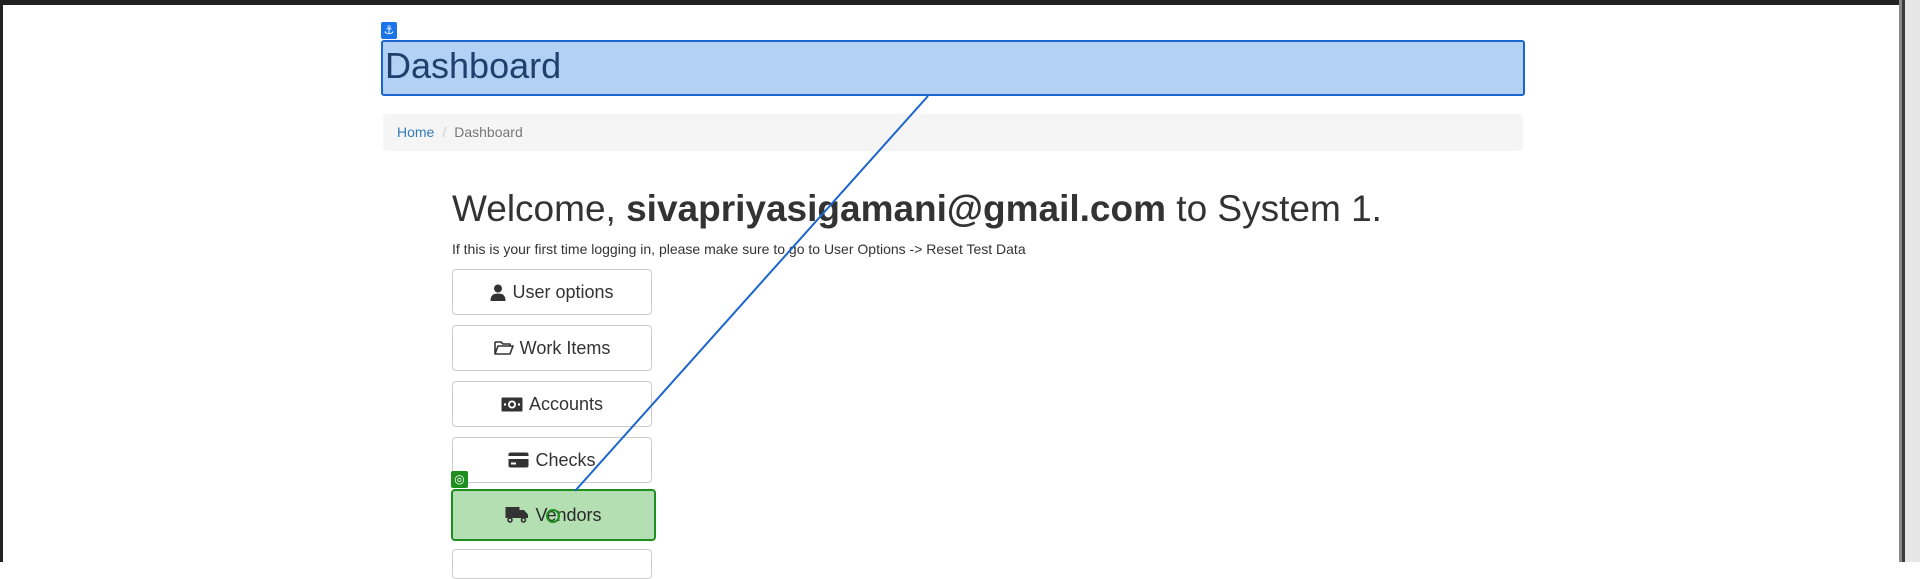  I want to click on vendors-label: Vendors, so click(568, 514).